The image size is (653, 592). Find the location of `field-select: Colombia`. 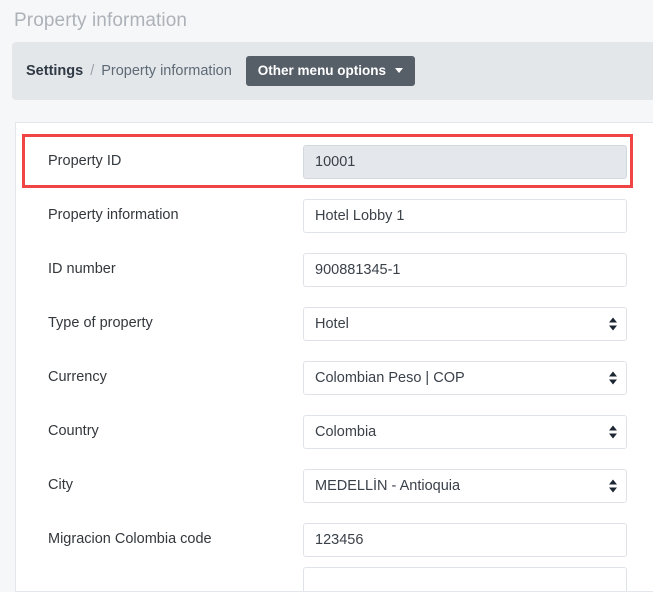

field-select: Colombia is located at coordinates (465, 432).